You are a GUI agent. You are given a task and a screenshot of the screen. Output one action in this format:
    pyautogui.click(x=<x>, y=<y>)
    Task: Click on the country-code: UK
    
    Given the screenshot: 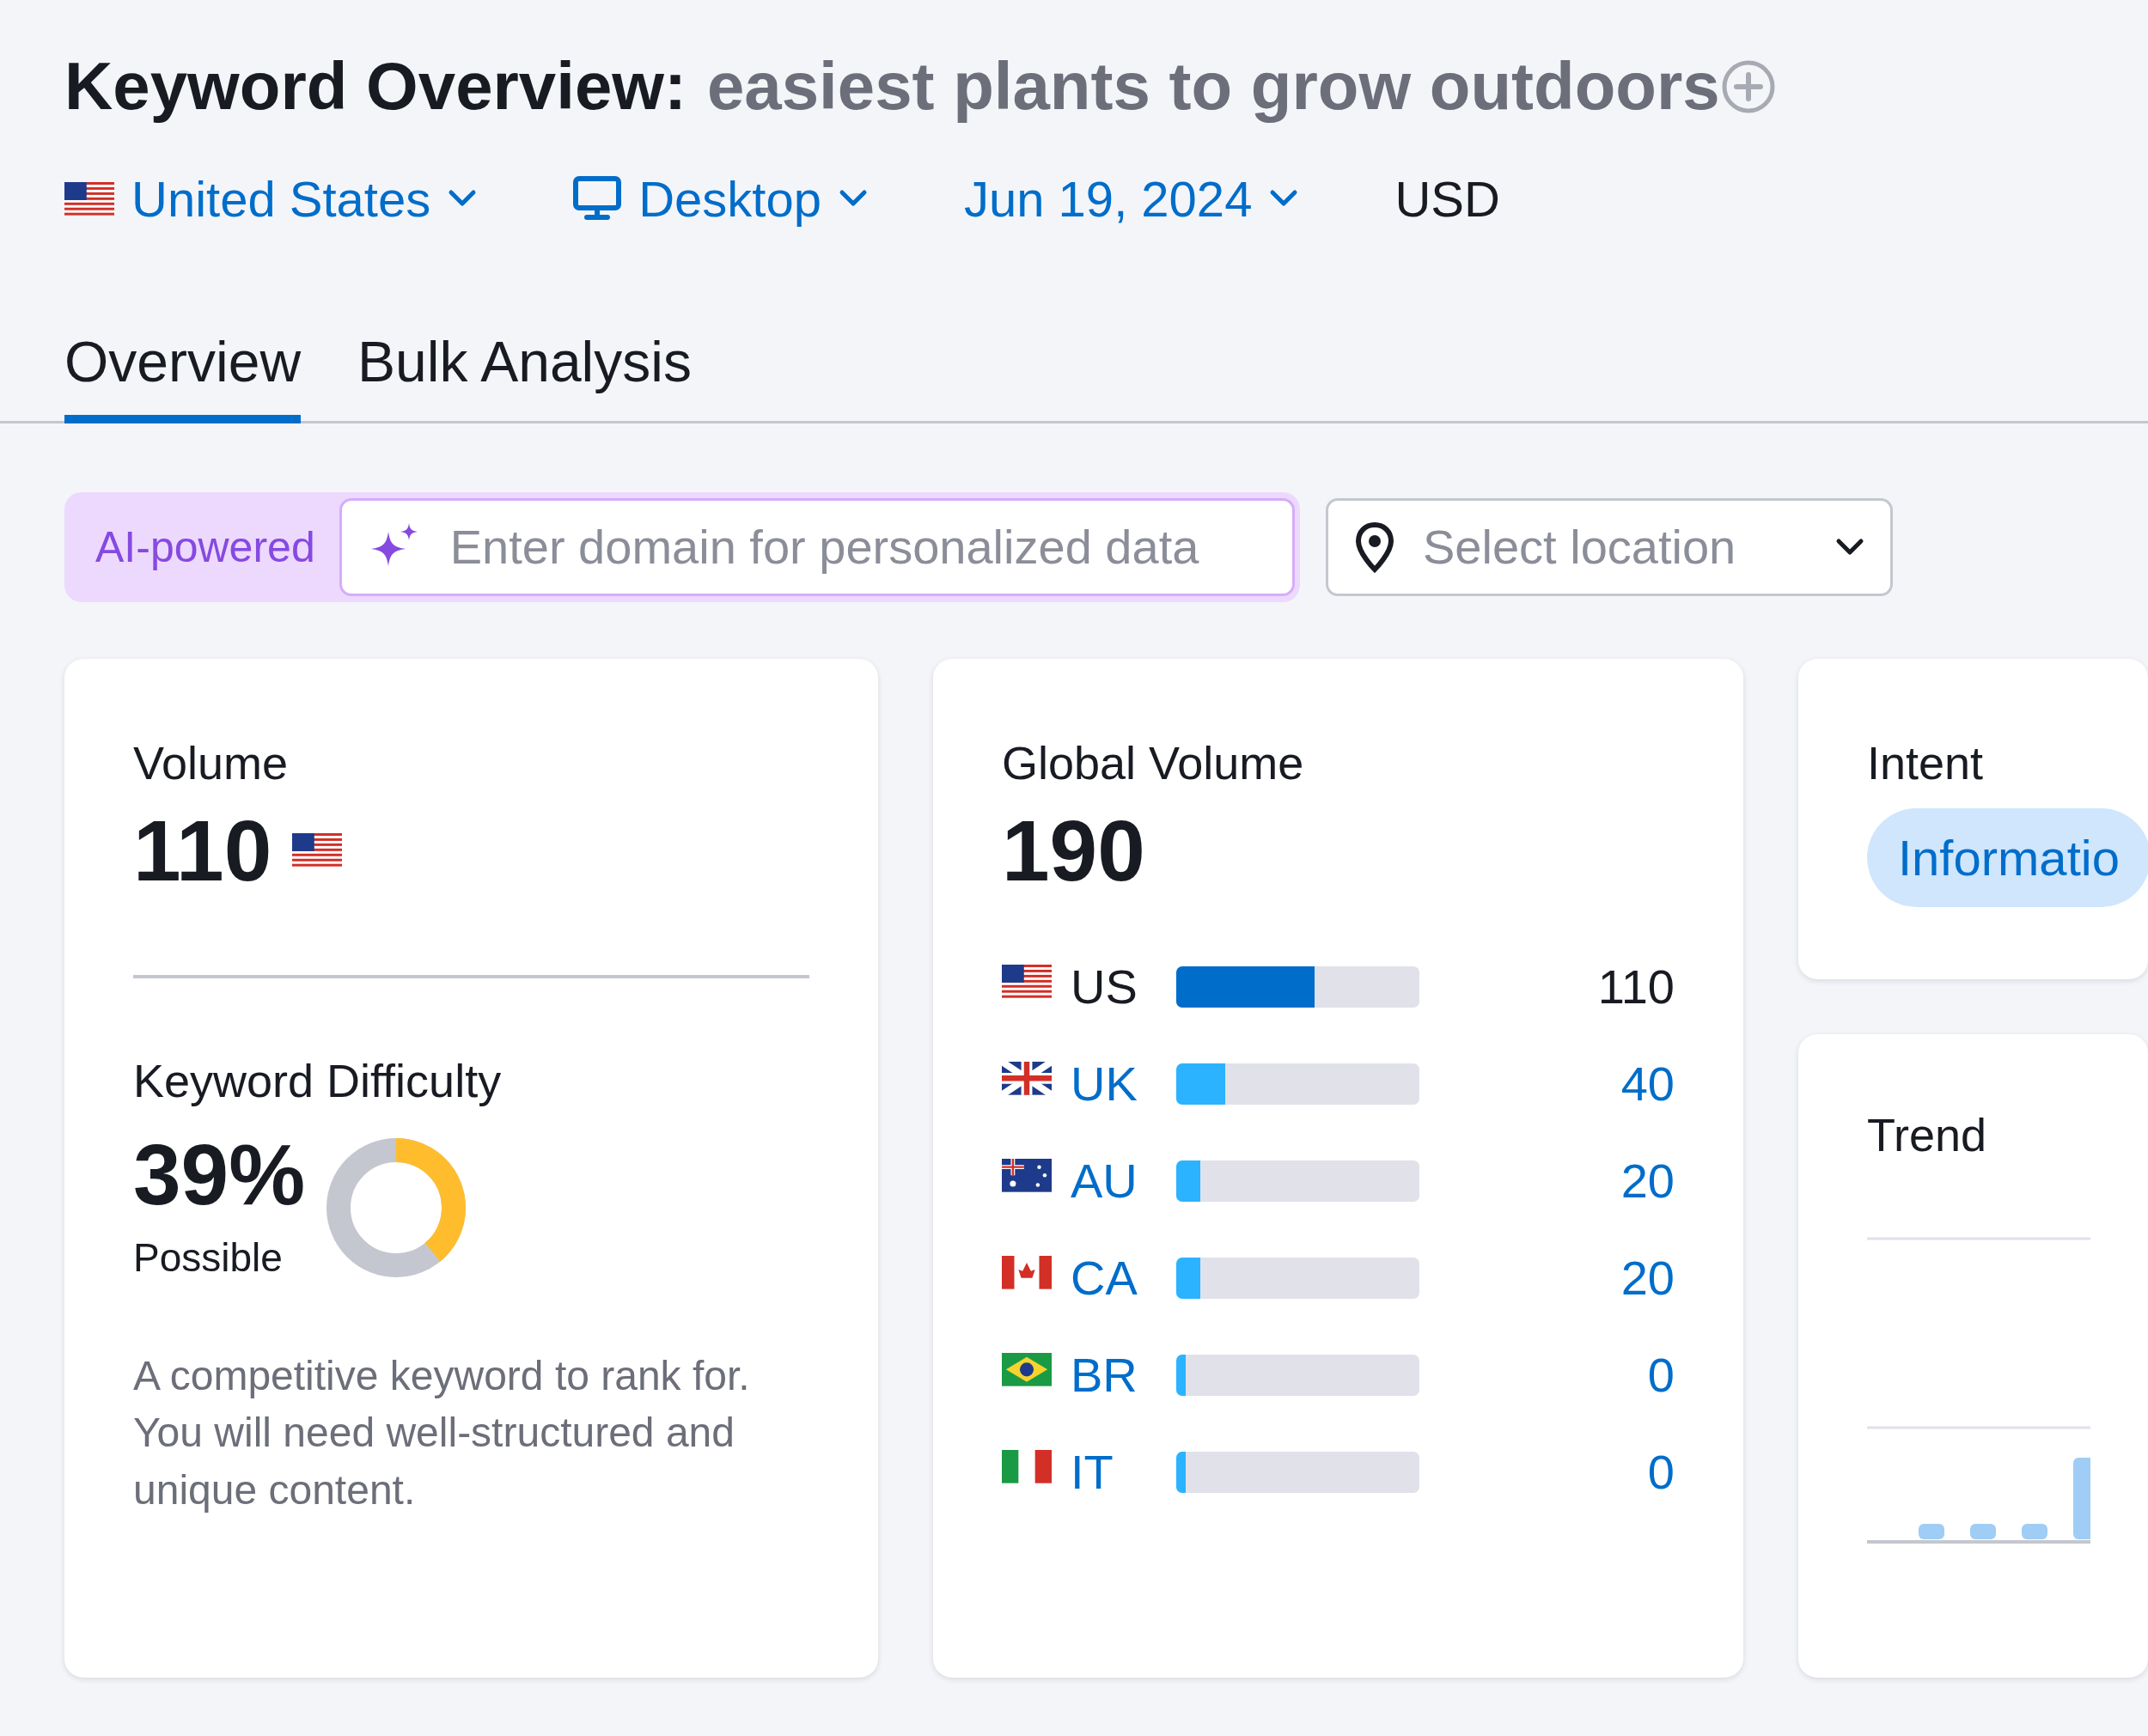 What is the action you would take?
    pyautogui.click(x=1114, y=1084)
    